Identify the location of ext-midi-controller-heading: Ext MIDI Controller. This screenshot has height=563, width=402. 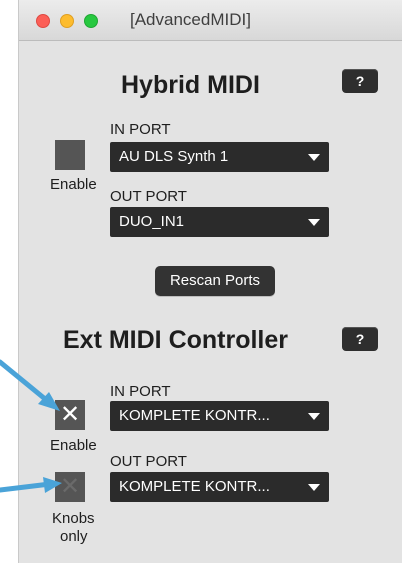
(176, 340).